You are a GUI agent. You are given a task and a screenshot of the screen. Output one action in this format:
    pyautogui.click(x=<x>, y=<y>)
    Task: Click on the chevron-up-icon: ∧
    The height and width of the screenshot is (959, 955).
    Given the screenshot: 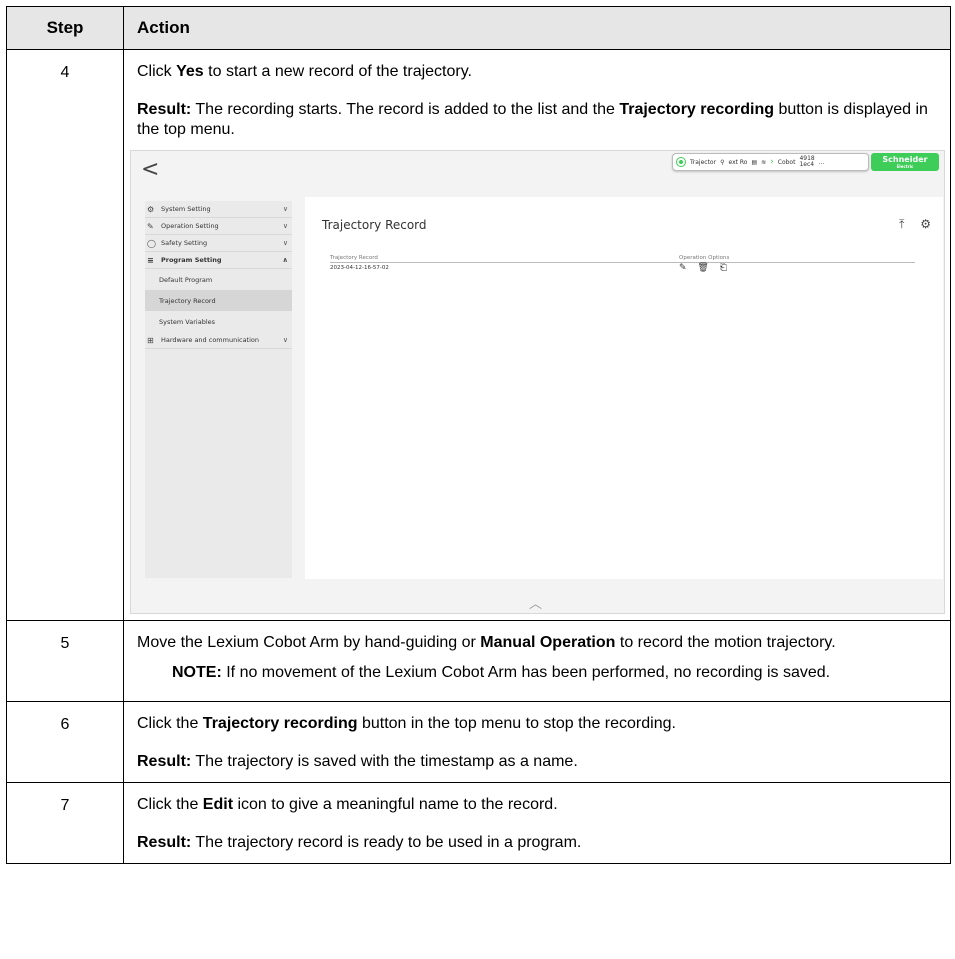 What is the action you would take?
    pyautogui.click(x=285, y=260)
    